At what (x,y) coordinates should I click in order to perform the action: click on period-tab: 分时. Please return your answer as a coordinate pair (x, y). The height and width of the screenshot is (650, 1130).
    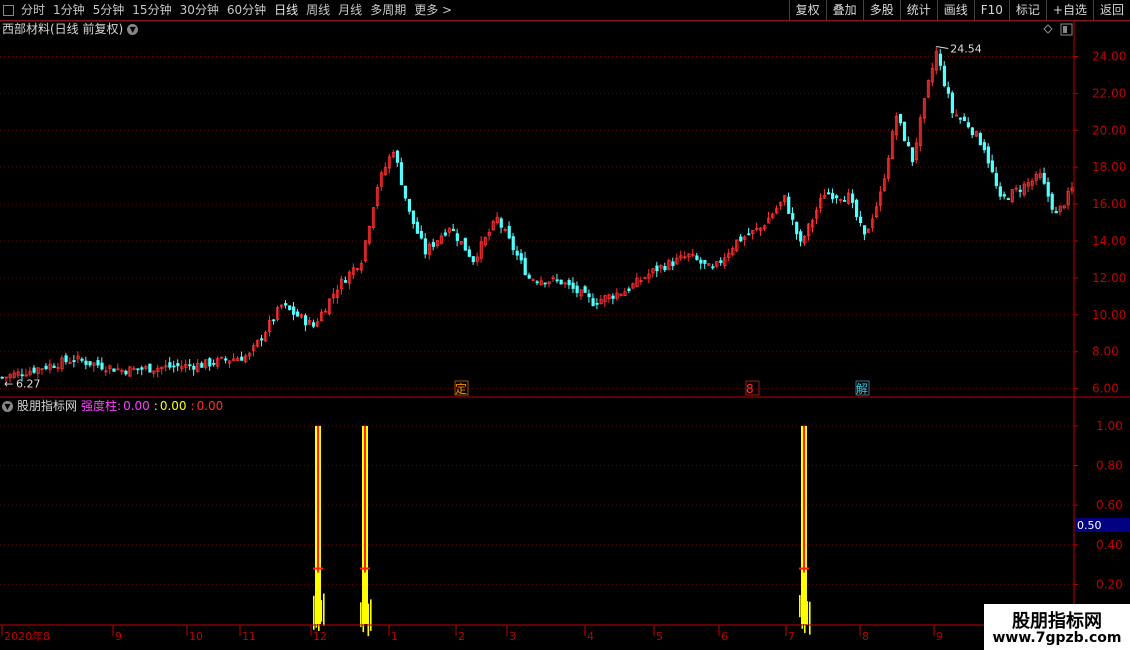
    Looking at the image, I should click on (33, 10).